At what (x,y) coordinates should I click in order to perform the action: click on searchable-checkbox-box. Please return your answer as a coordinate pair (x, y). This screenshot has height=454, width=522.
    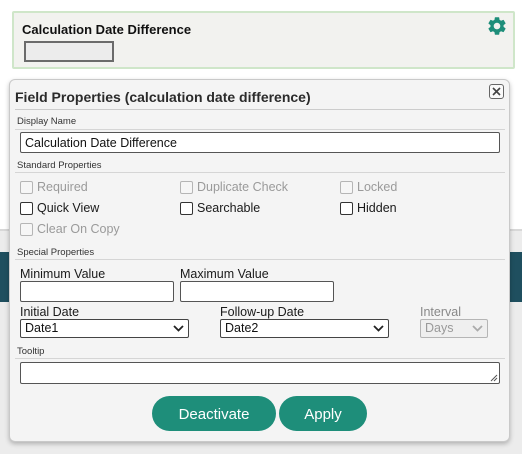
    Looking at the image, I should click on (186, 208).